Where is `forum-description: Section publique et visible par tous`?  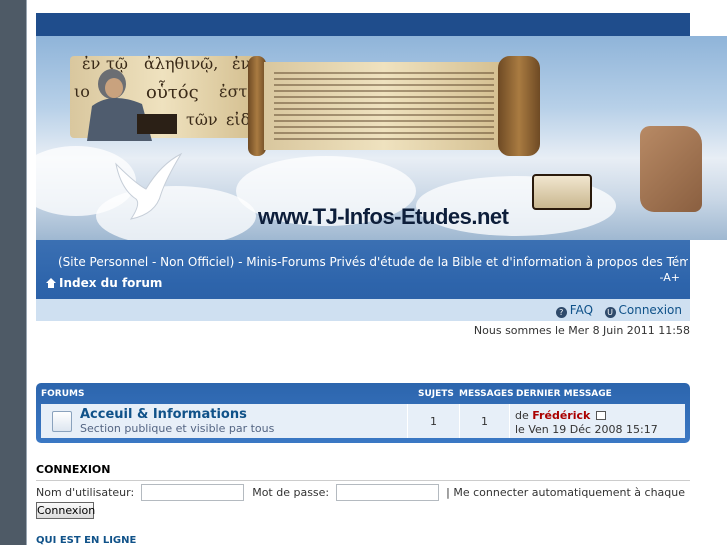 forum-description: Section publique et visible par tous is located at coordinates (177, 428).